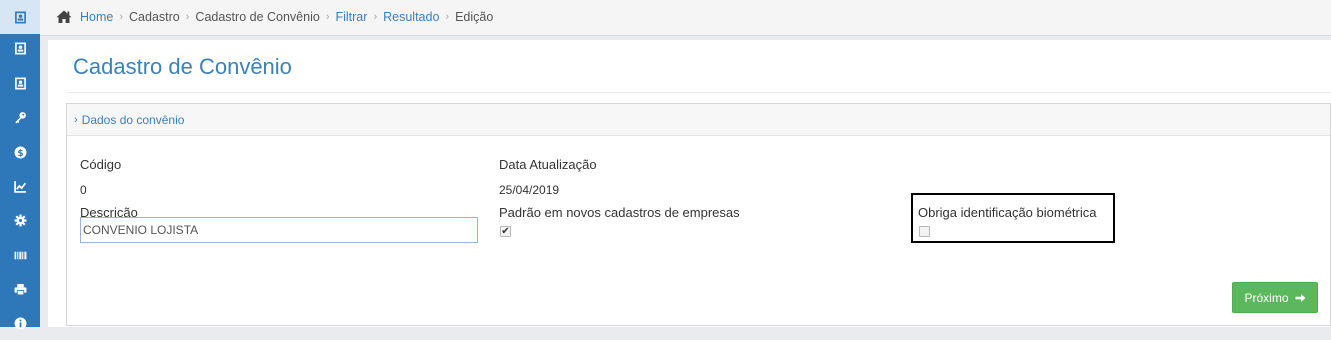 The width and height of the screenshot is (1331, 340). I want to click on sidebar-item-key, so click(20, 117).